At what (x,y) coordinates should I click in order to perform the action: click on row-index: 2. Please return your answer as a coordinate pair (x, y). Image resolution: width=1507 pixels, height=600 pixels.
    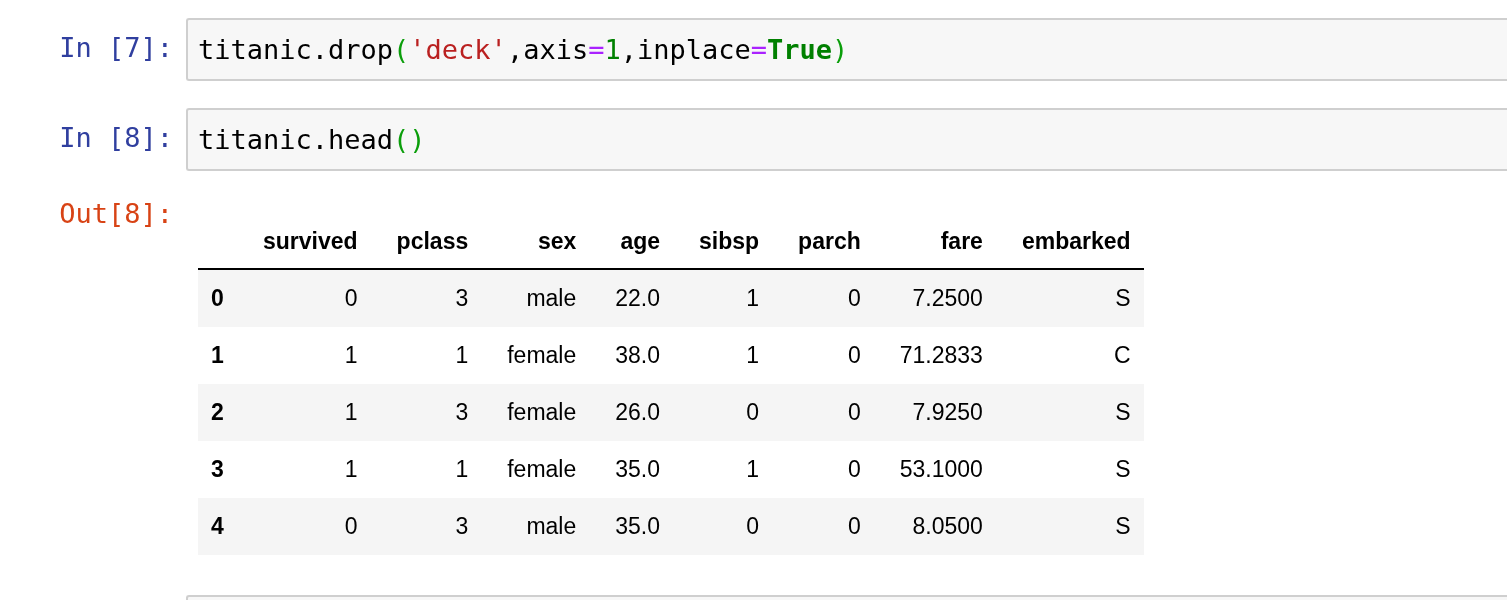
    Looking at the image, I should click on (217, 412).